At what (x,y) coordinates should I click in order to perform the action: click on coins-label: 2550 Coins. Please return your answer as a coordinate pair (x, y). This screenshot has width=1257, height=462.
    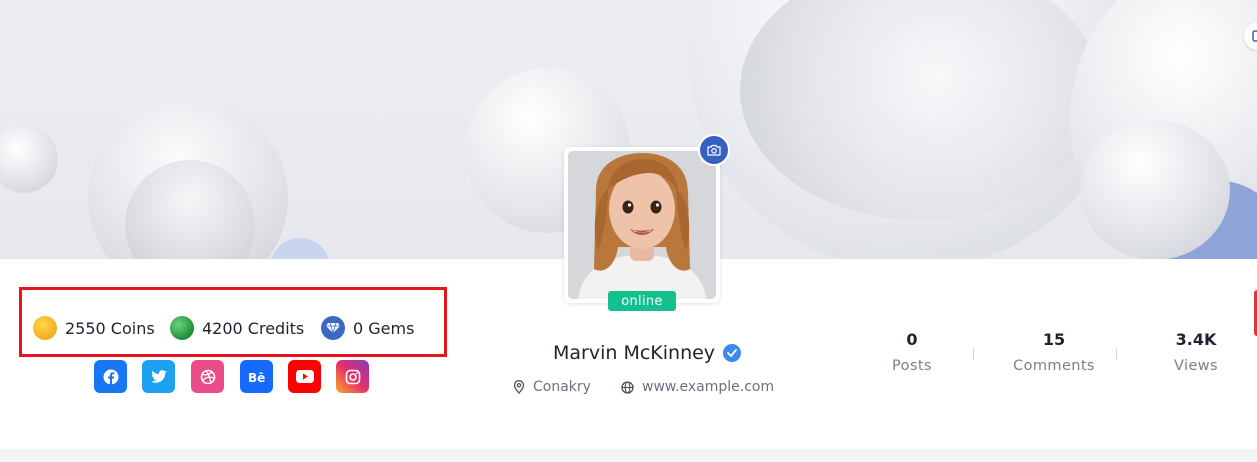
    Looking at the image, I should click on (110, 328).